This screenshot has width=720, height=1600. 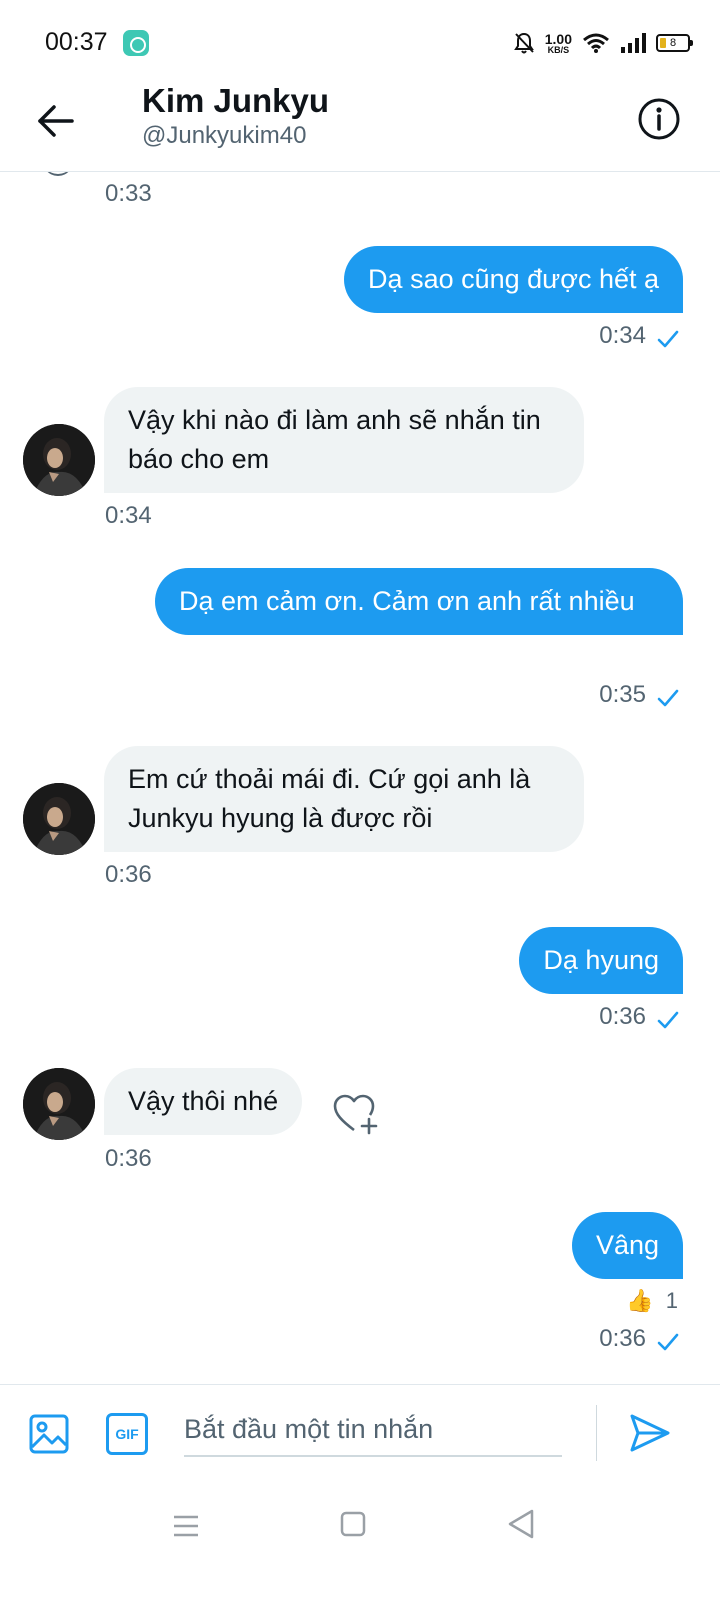 I want to click on message-input, so click(x=373, y=1430).